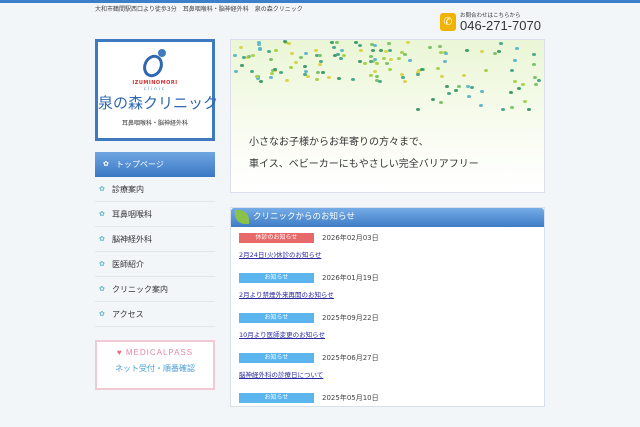 The width and height of the screenshot is (640, 427). What do you see at coordinates (132, 239) in the screenshot?
I see `nav-label: 脳神経外科` at bounding box center [132, 239].